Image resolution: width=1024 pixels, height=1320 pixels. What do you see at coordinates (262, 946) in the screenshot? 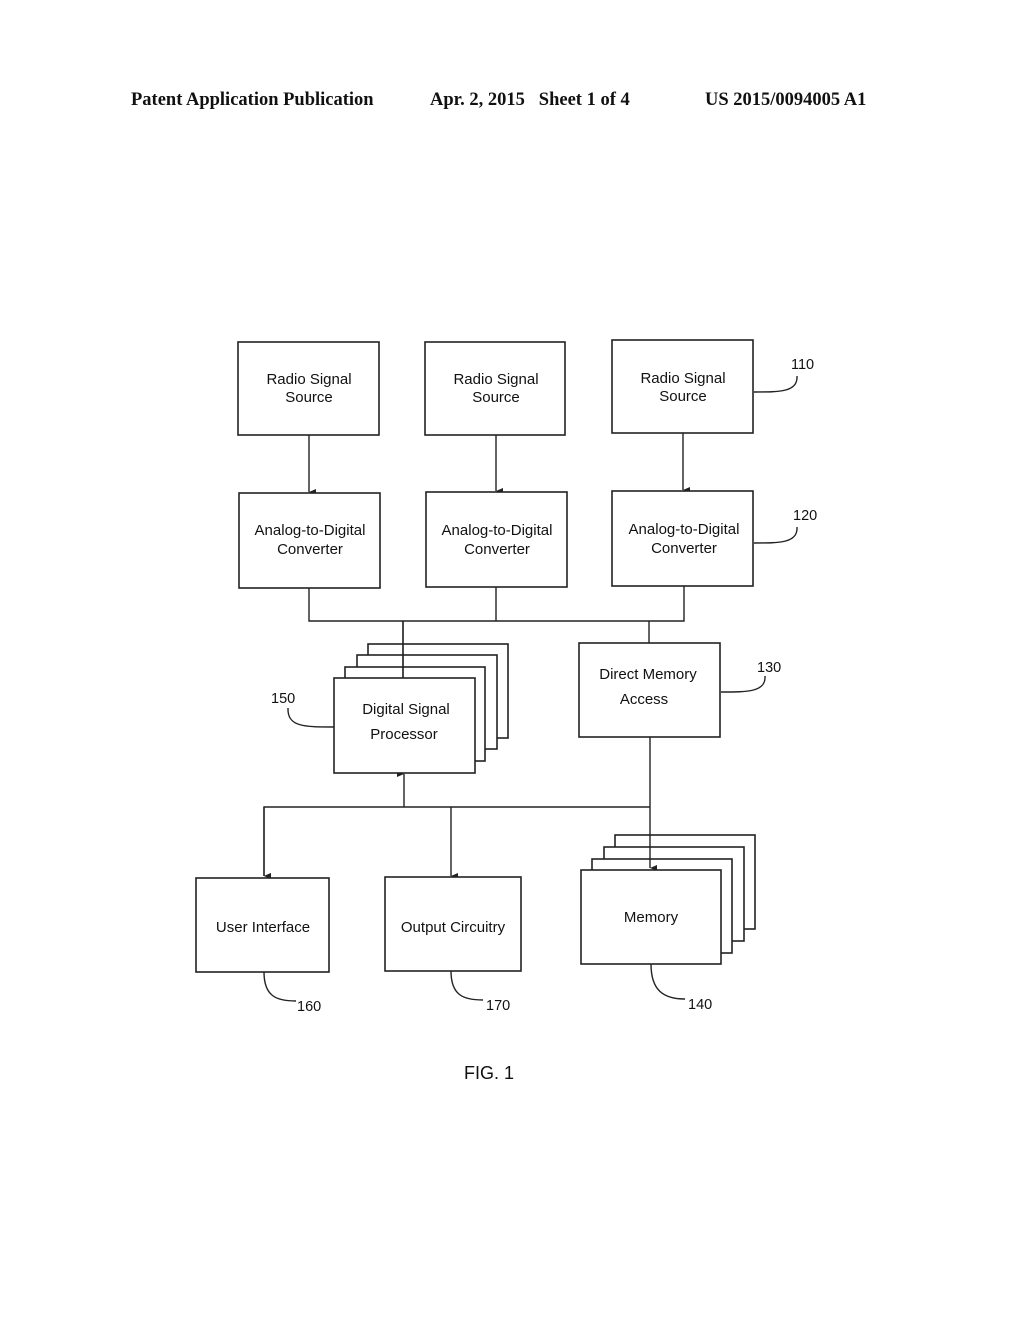
I see `node-user-interface: User Interface 160` at bounding box center [262, 946].